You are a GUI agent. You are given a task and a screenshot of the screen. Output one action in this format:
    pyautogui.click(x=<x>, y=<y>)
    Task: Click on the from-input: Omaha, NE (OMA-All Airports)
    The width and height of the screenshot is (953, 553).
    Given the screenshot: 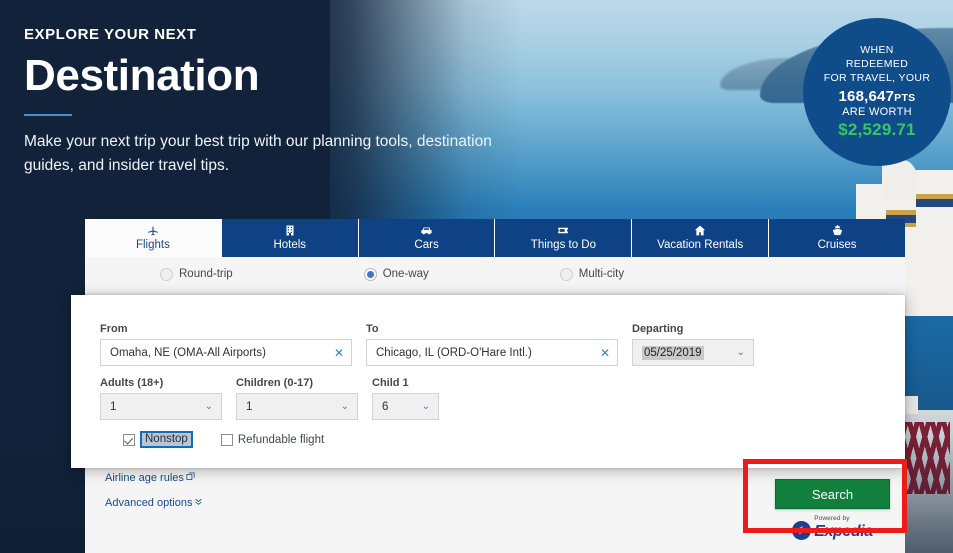 What is the action you would take?
    pyautogui.click(x=226, y=352)
    